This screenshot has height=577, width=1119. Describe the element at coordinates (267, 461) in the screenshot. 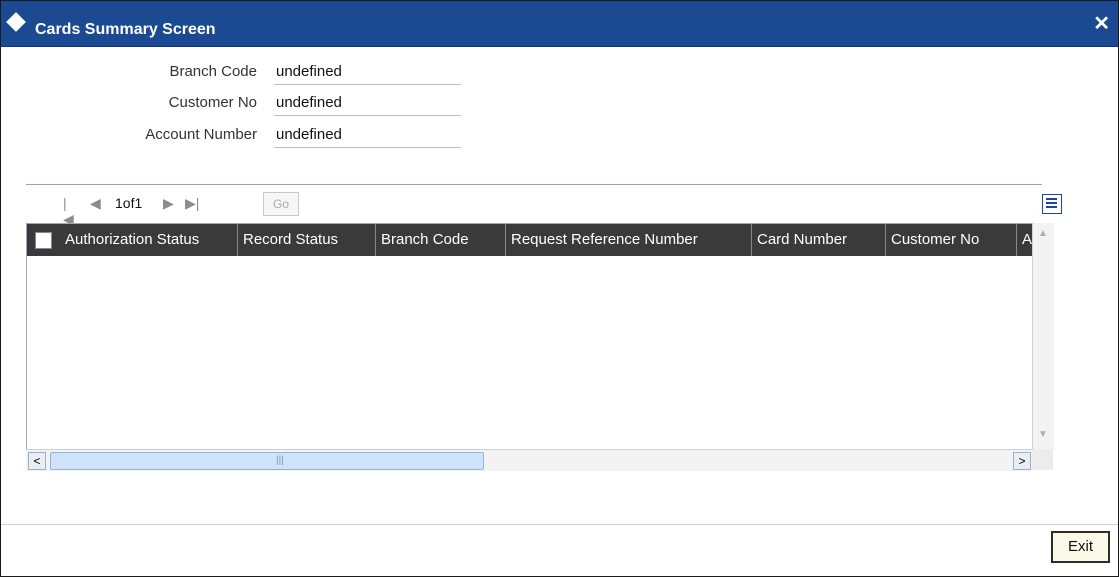

I see `scroll-thumb: |||` at that location.